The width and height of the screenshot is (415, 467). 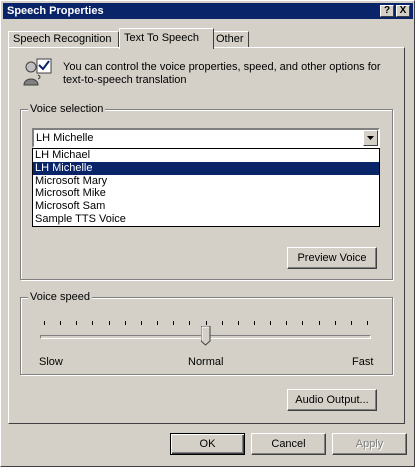 What do you see at coordinates (205, 336) in the screenshot?
I see `speed-slider-thumb` at bounding box center [205, 336].